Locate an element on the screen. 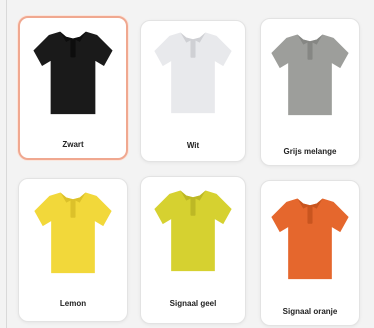  left-divider is located at coordinates (6, 164).